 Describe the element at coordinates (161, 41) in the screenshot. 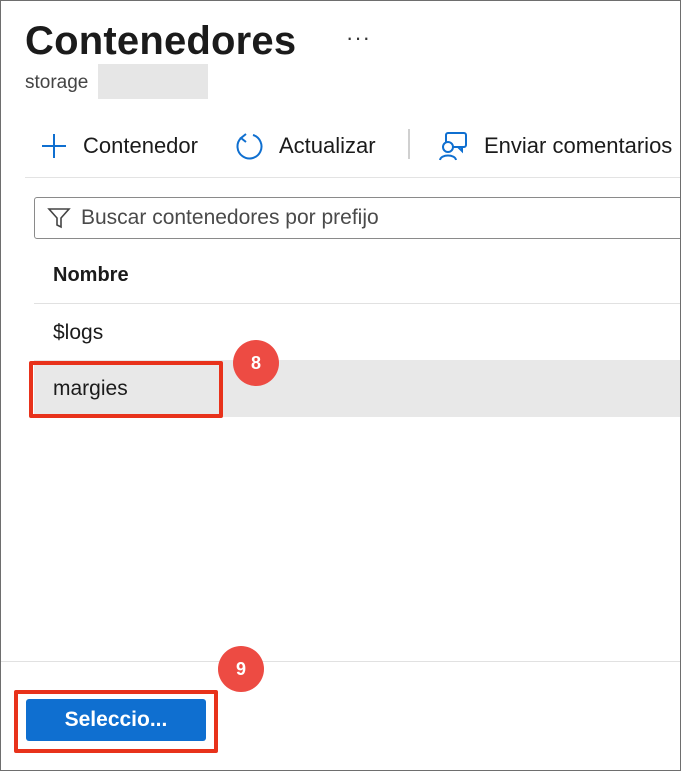

I see `page-title: Contenedores` at that location.